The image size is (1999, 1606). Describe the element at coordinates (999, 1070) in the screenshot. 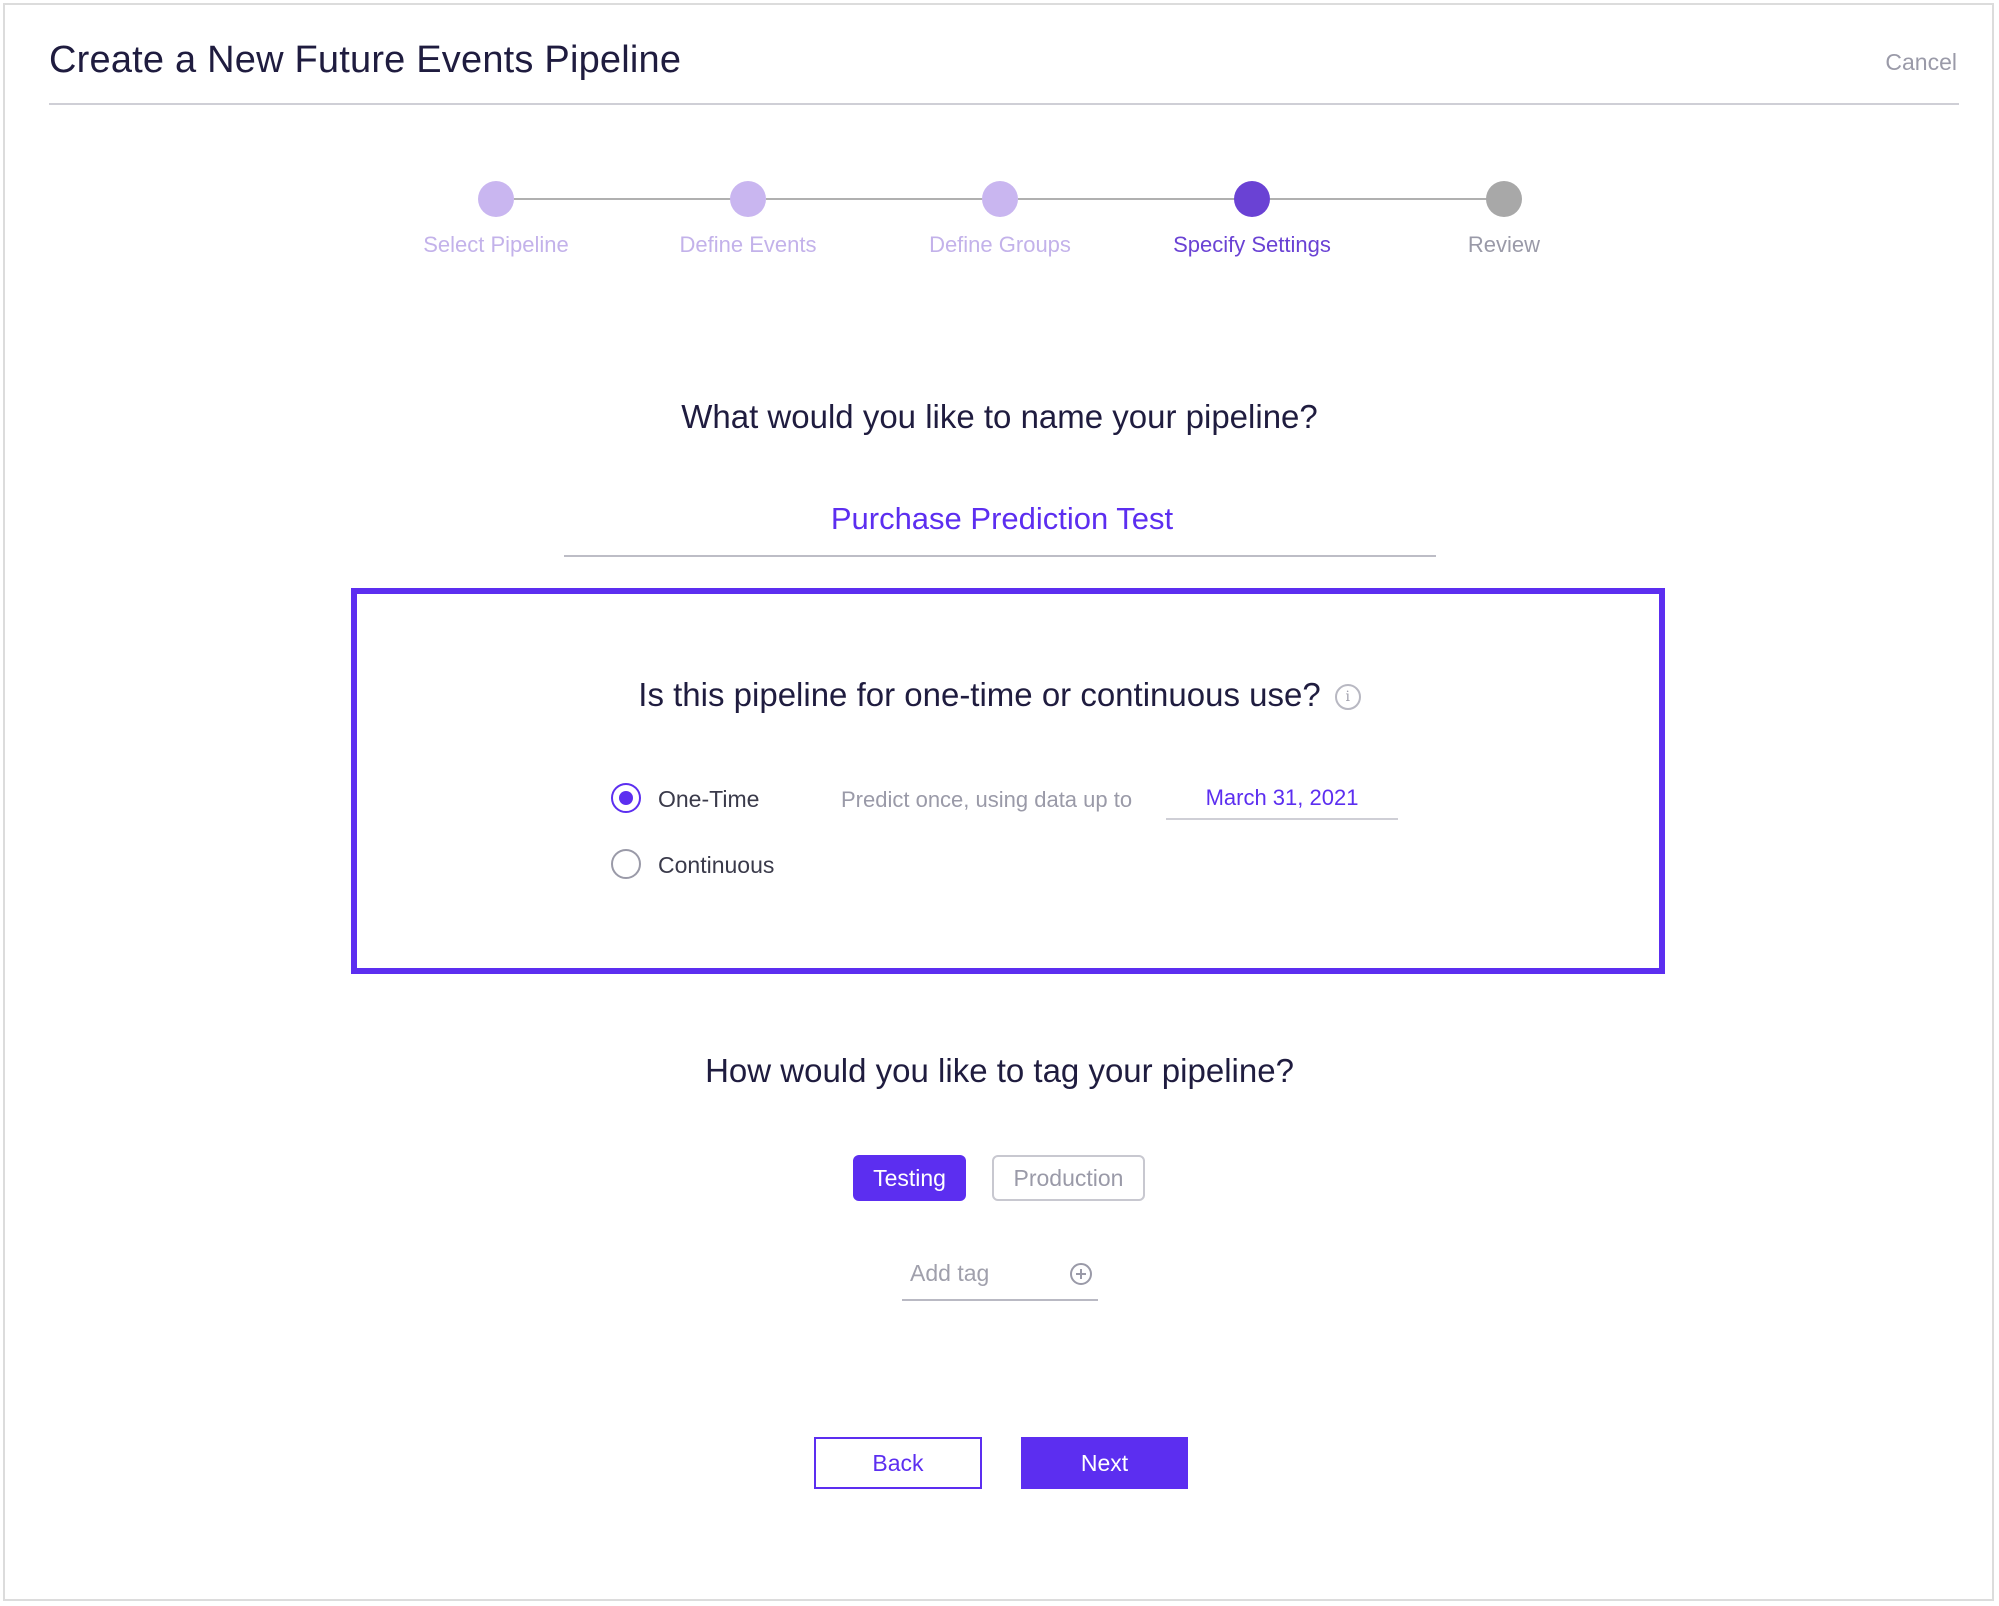

I see `tag-question: How would you like to tag your pipeline?` at that location.